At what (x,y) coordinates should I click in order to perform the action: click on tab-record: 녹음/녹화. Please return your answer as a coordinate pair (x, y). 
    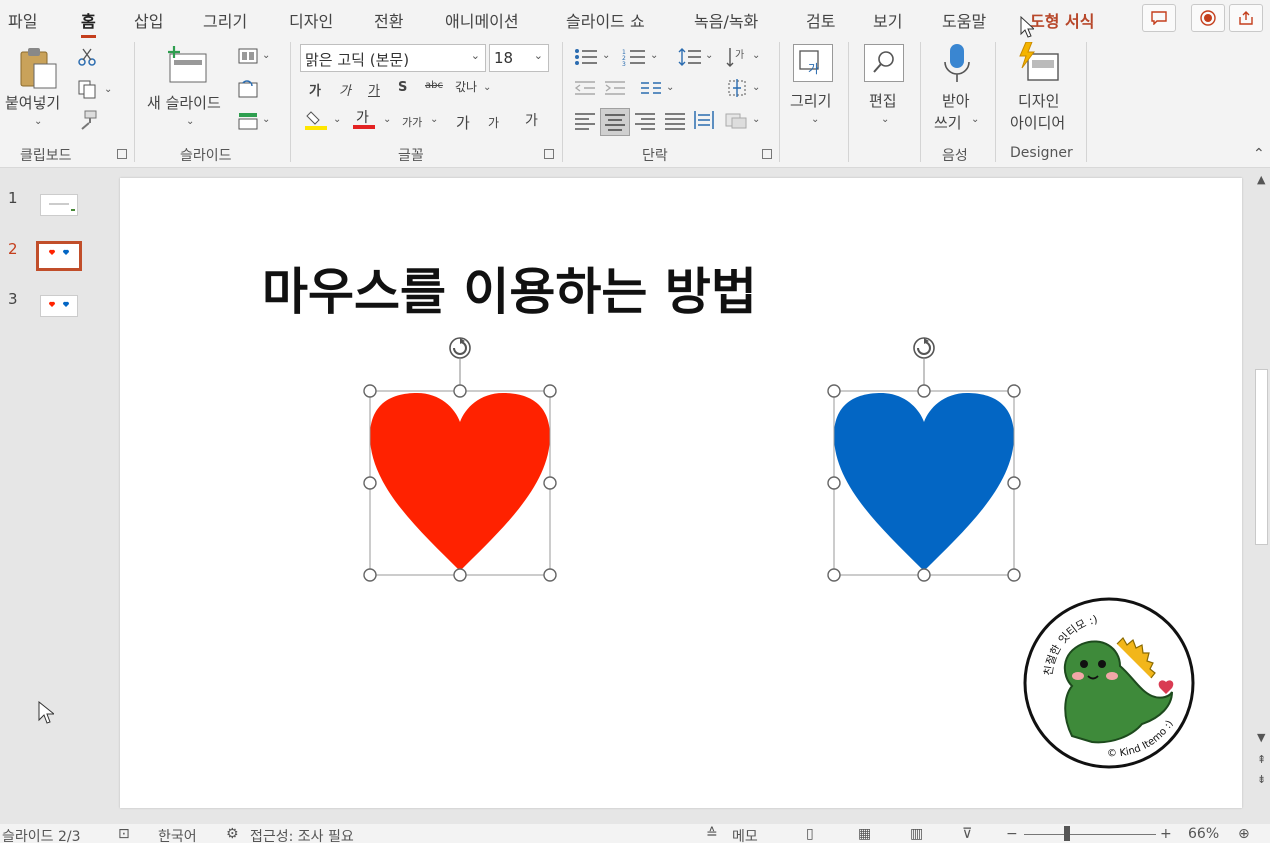
    Looking at the image, I should click on (726, 20).